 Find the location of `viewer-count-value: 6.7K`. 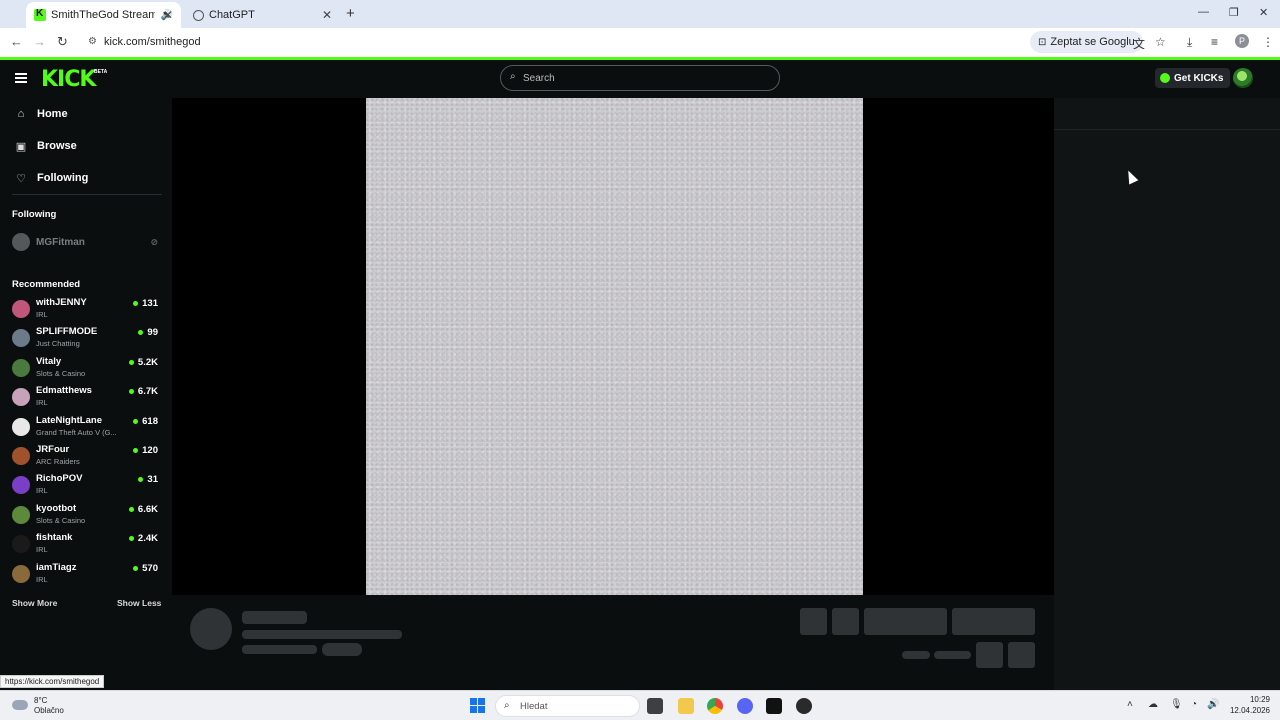

viewer-count-value: 6.7K is located at coordinates (147, 392).